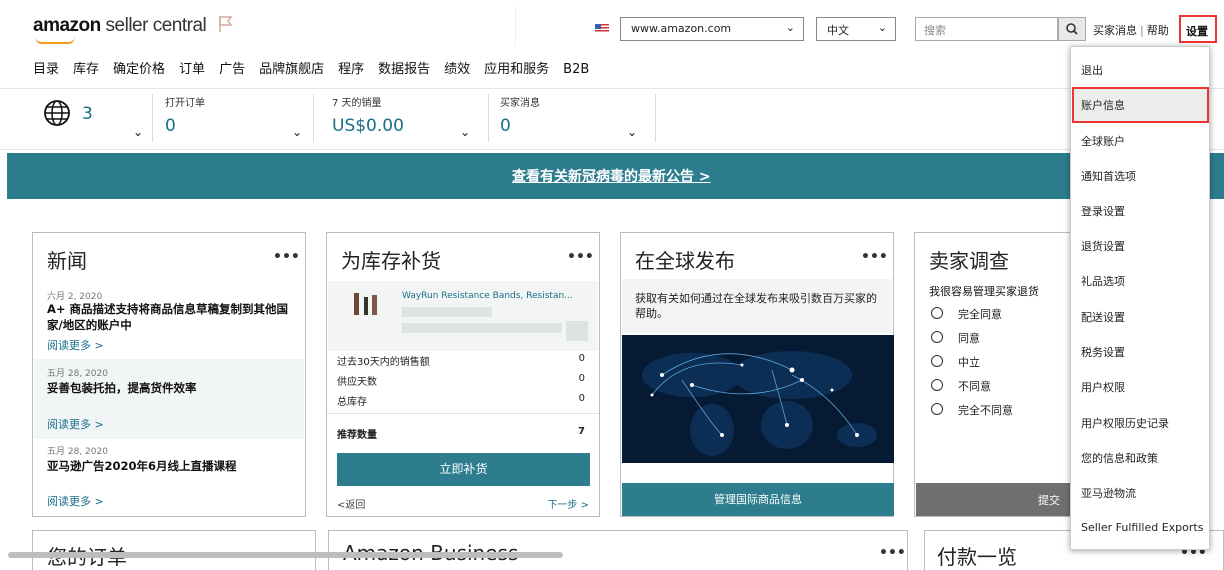 The width and height of the screenshot is (1224, 570). Describe the element at coordinates (1198, 29) in the screenshot. I see `settings-link: 设置` at that location.